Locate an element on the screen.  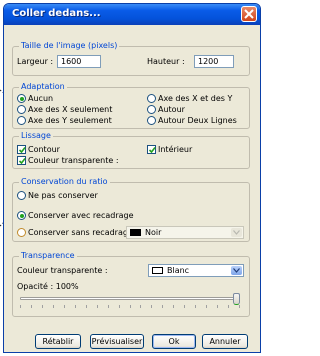
radio-axe-xy-label: Axe des X et des Y is located at coordinates (195, 98).